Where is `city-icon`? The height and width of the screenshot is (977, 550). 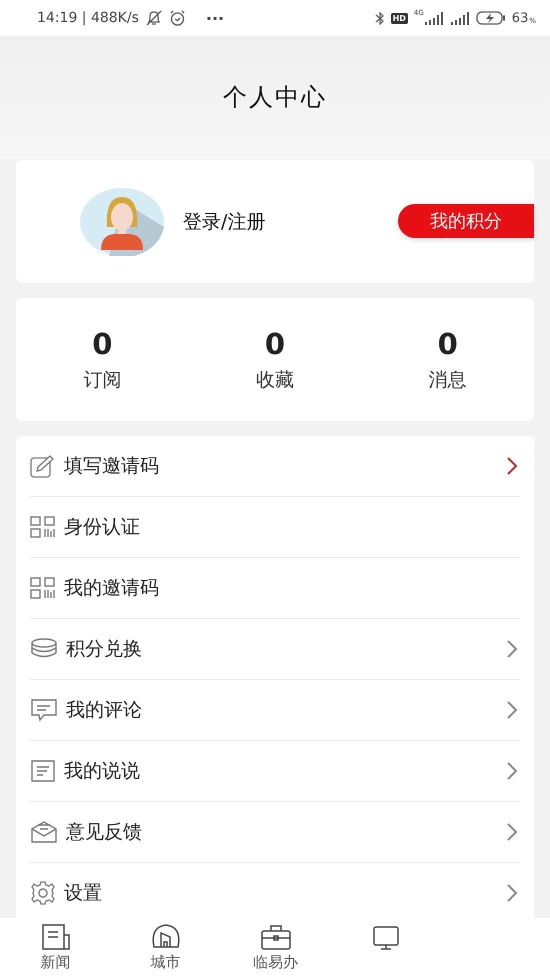
city-icon is located at coordinates (166, 937).